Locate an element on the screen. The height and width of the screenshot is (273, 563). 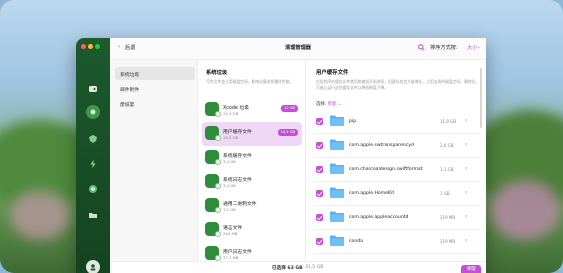
clean-button: 清理 is located at coordinates (471, 269).